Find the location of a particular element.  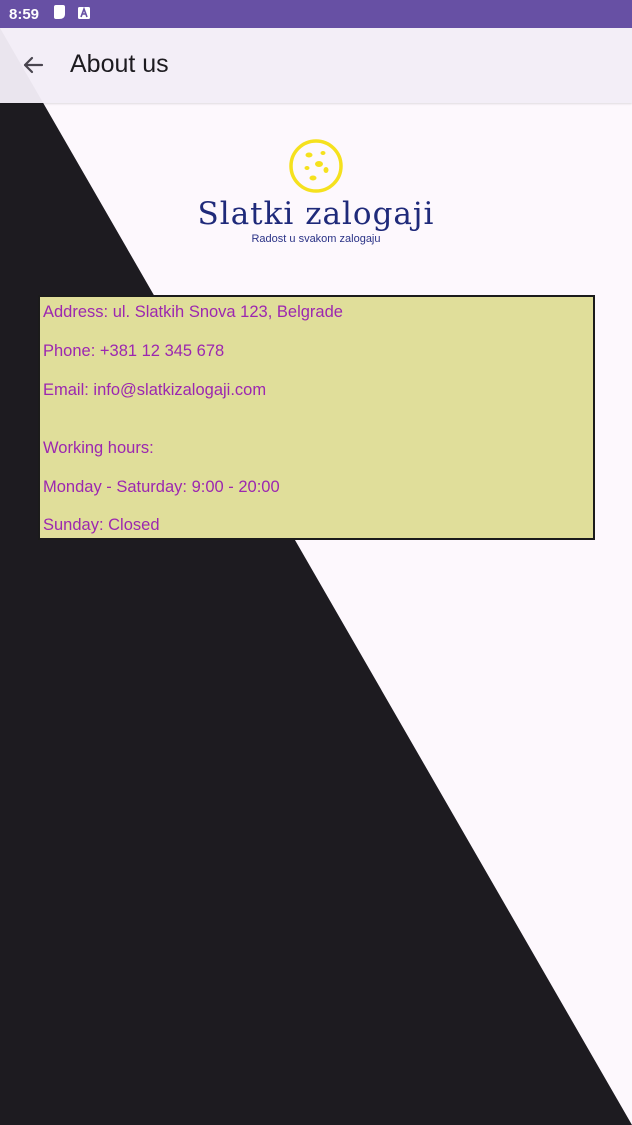

arrow-back-icon is located at coordinates (33, 65).